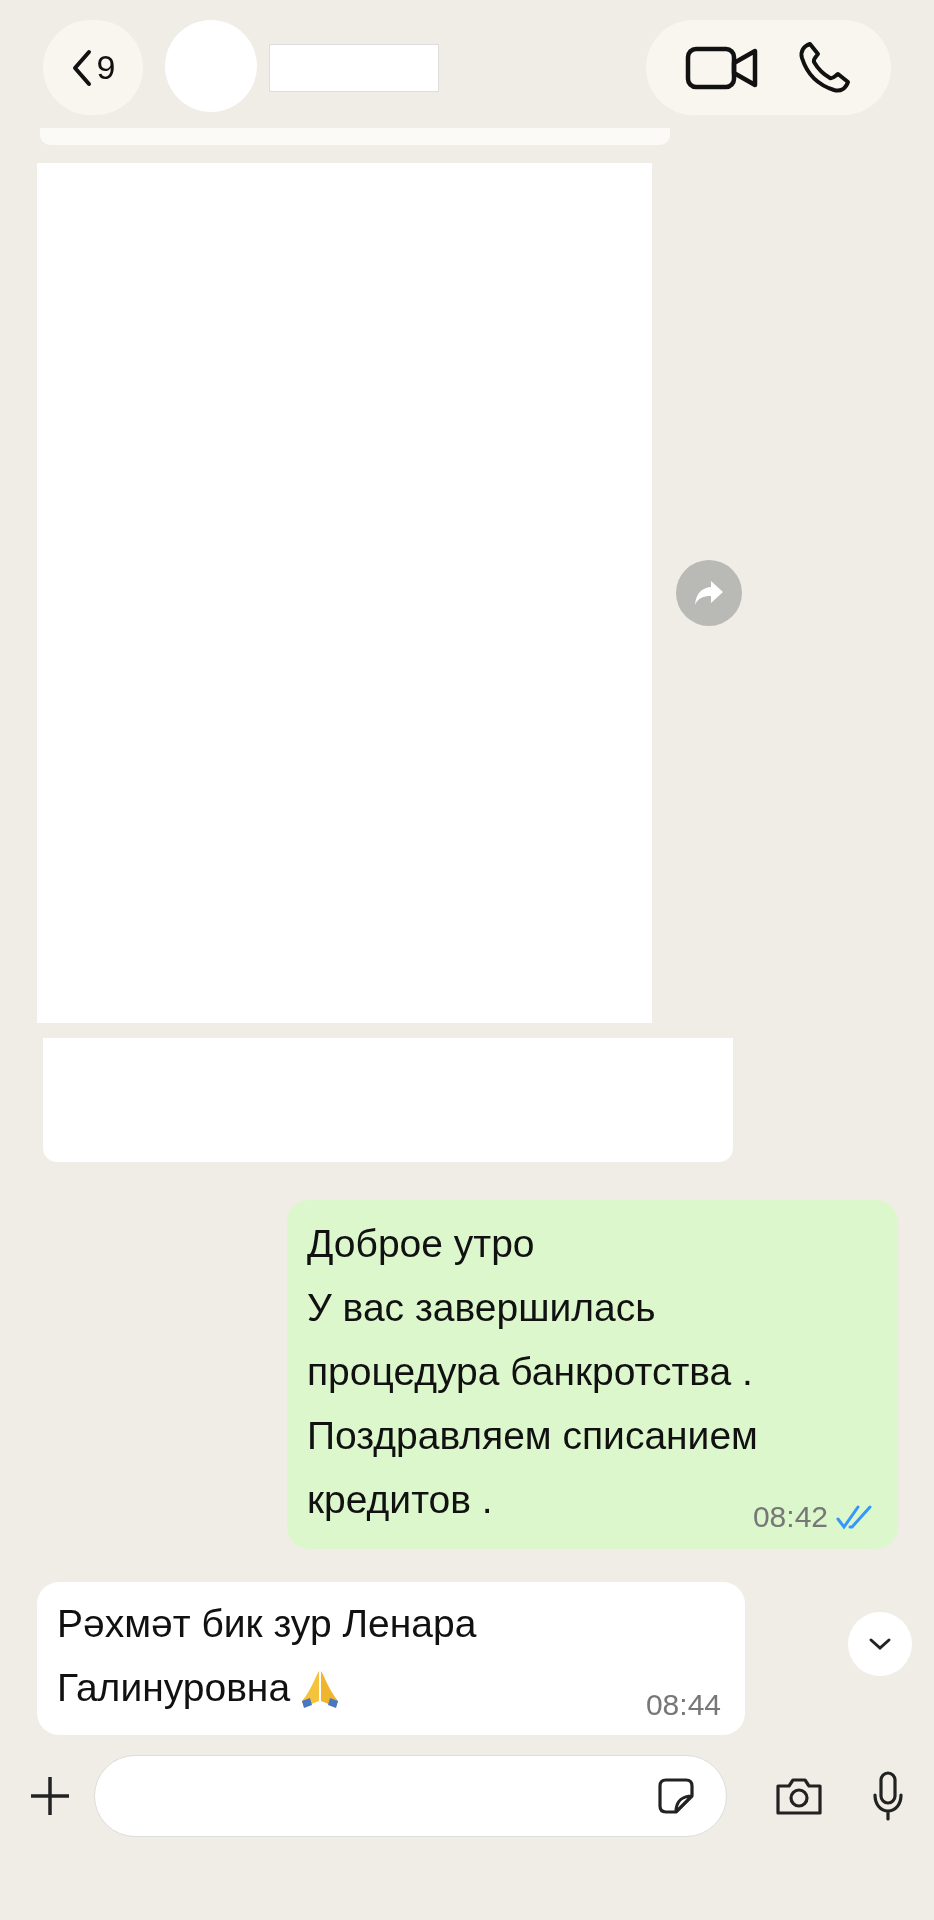 This screenshot has height=1920, width=934. I want to click on share-arrow-icon, so click(709, 593).